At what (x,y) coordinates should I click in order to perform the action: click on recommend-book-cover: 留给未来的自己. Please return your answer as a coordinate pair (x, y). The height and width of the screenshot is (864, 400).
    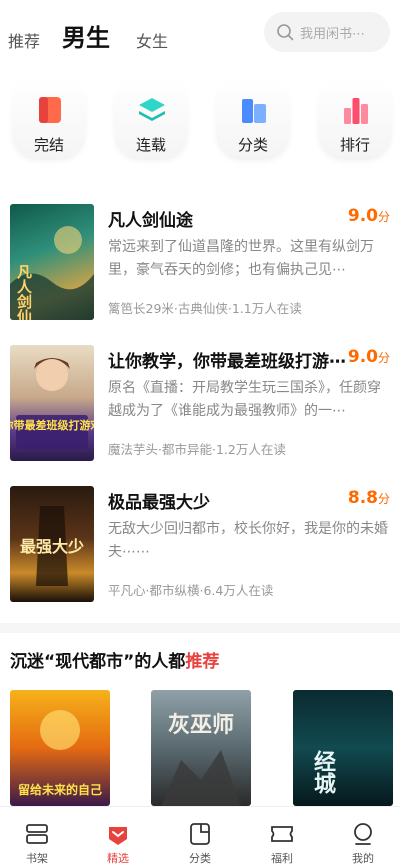
    Looking at the image, I should click on (60, 748).